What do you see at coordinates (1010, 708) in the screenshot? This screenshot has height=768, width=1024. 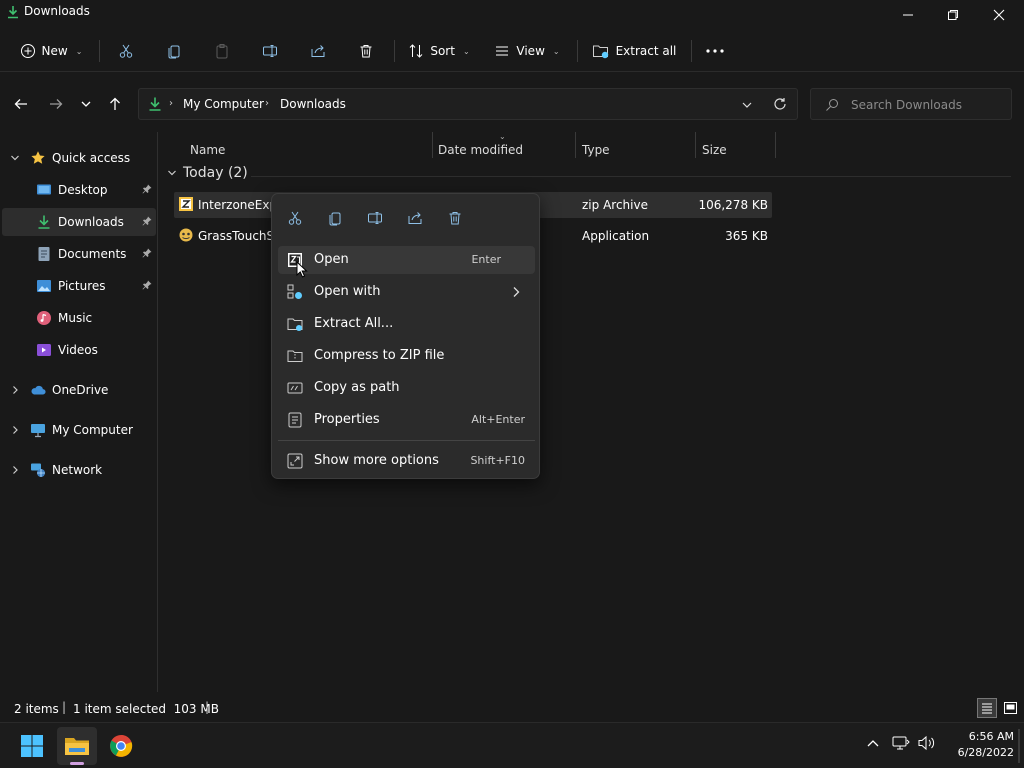 I see `tiles-view-button` at bounding box center [1010, 708].